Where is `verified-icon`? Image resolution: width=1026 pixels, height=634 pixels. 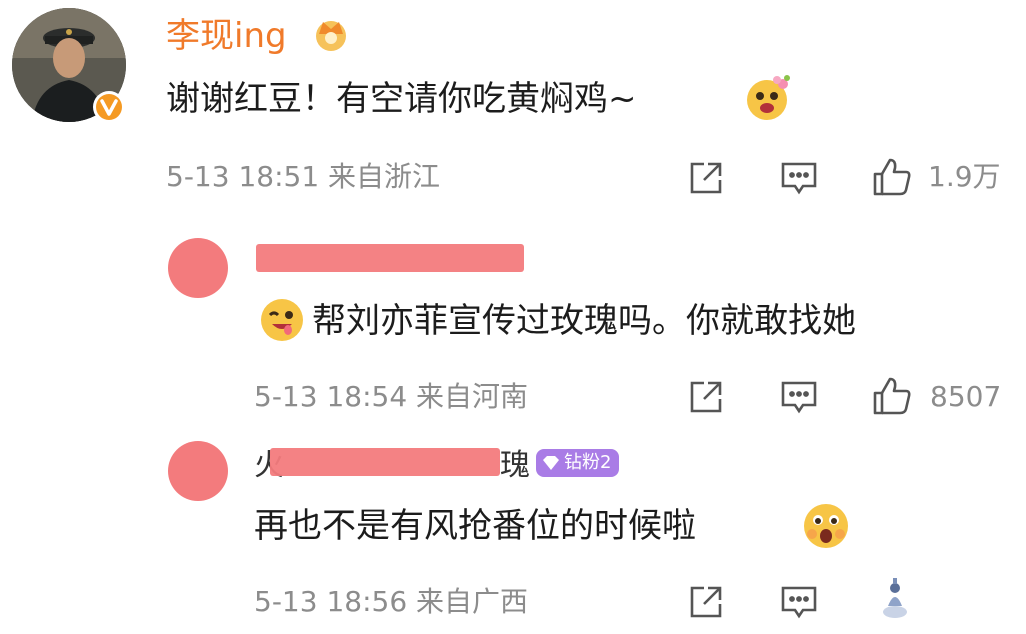 verified-icon is located at coordinates (109, 107).